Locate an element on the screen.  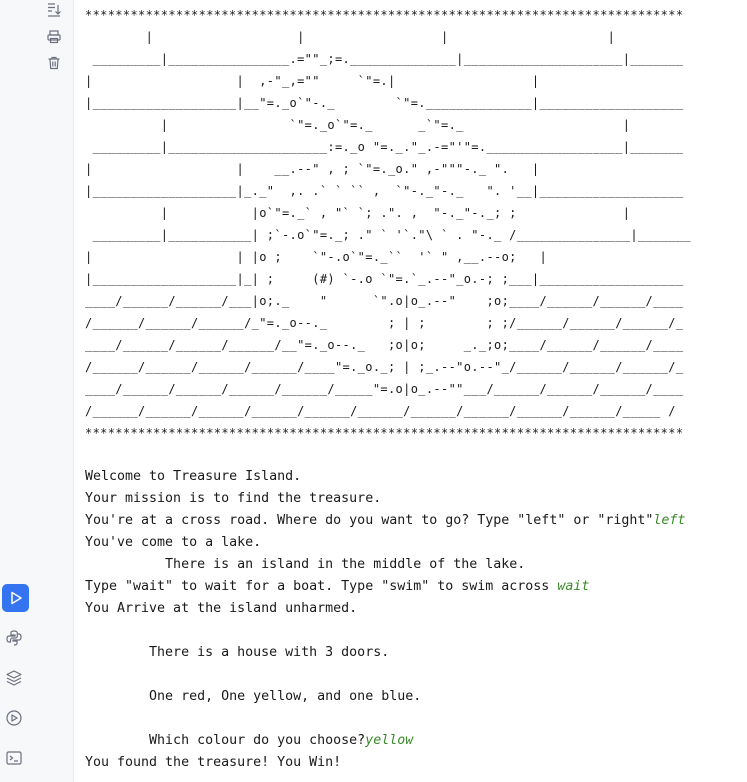
python-console-icon is located at coordinates (14, 638).